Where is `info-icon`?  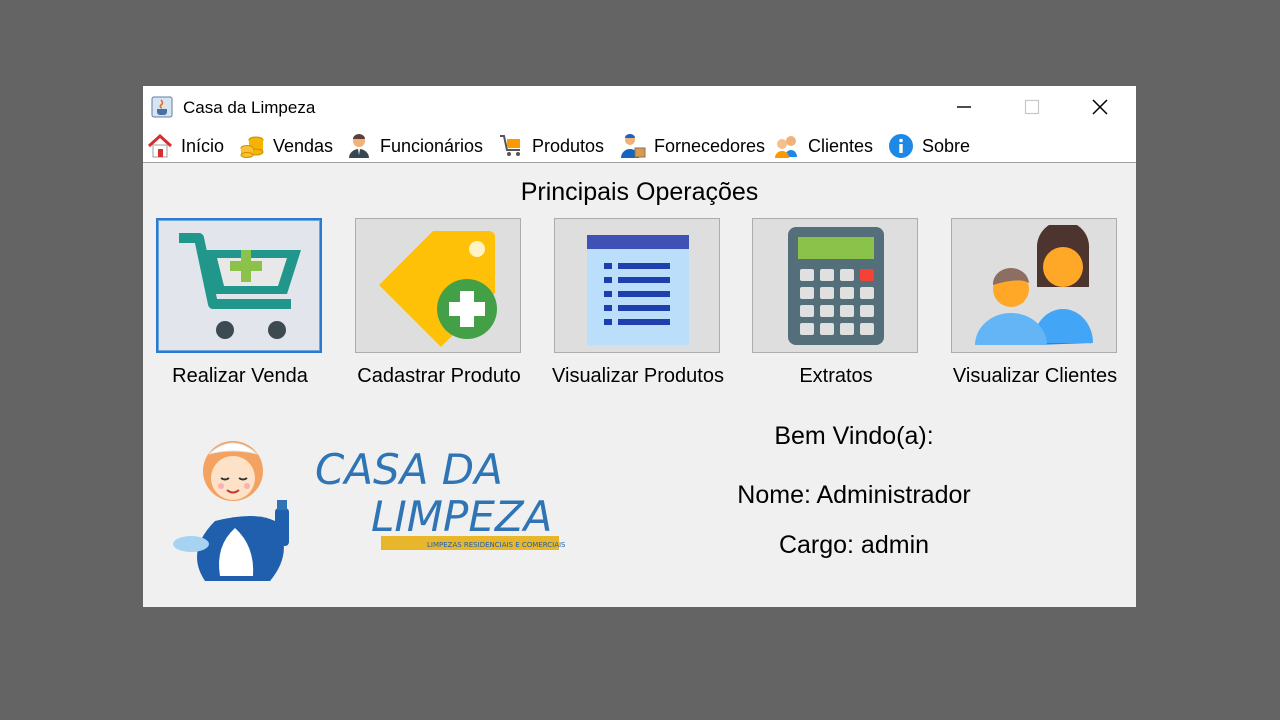
info-icon is located at coordinates (901, 146).